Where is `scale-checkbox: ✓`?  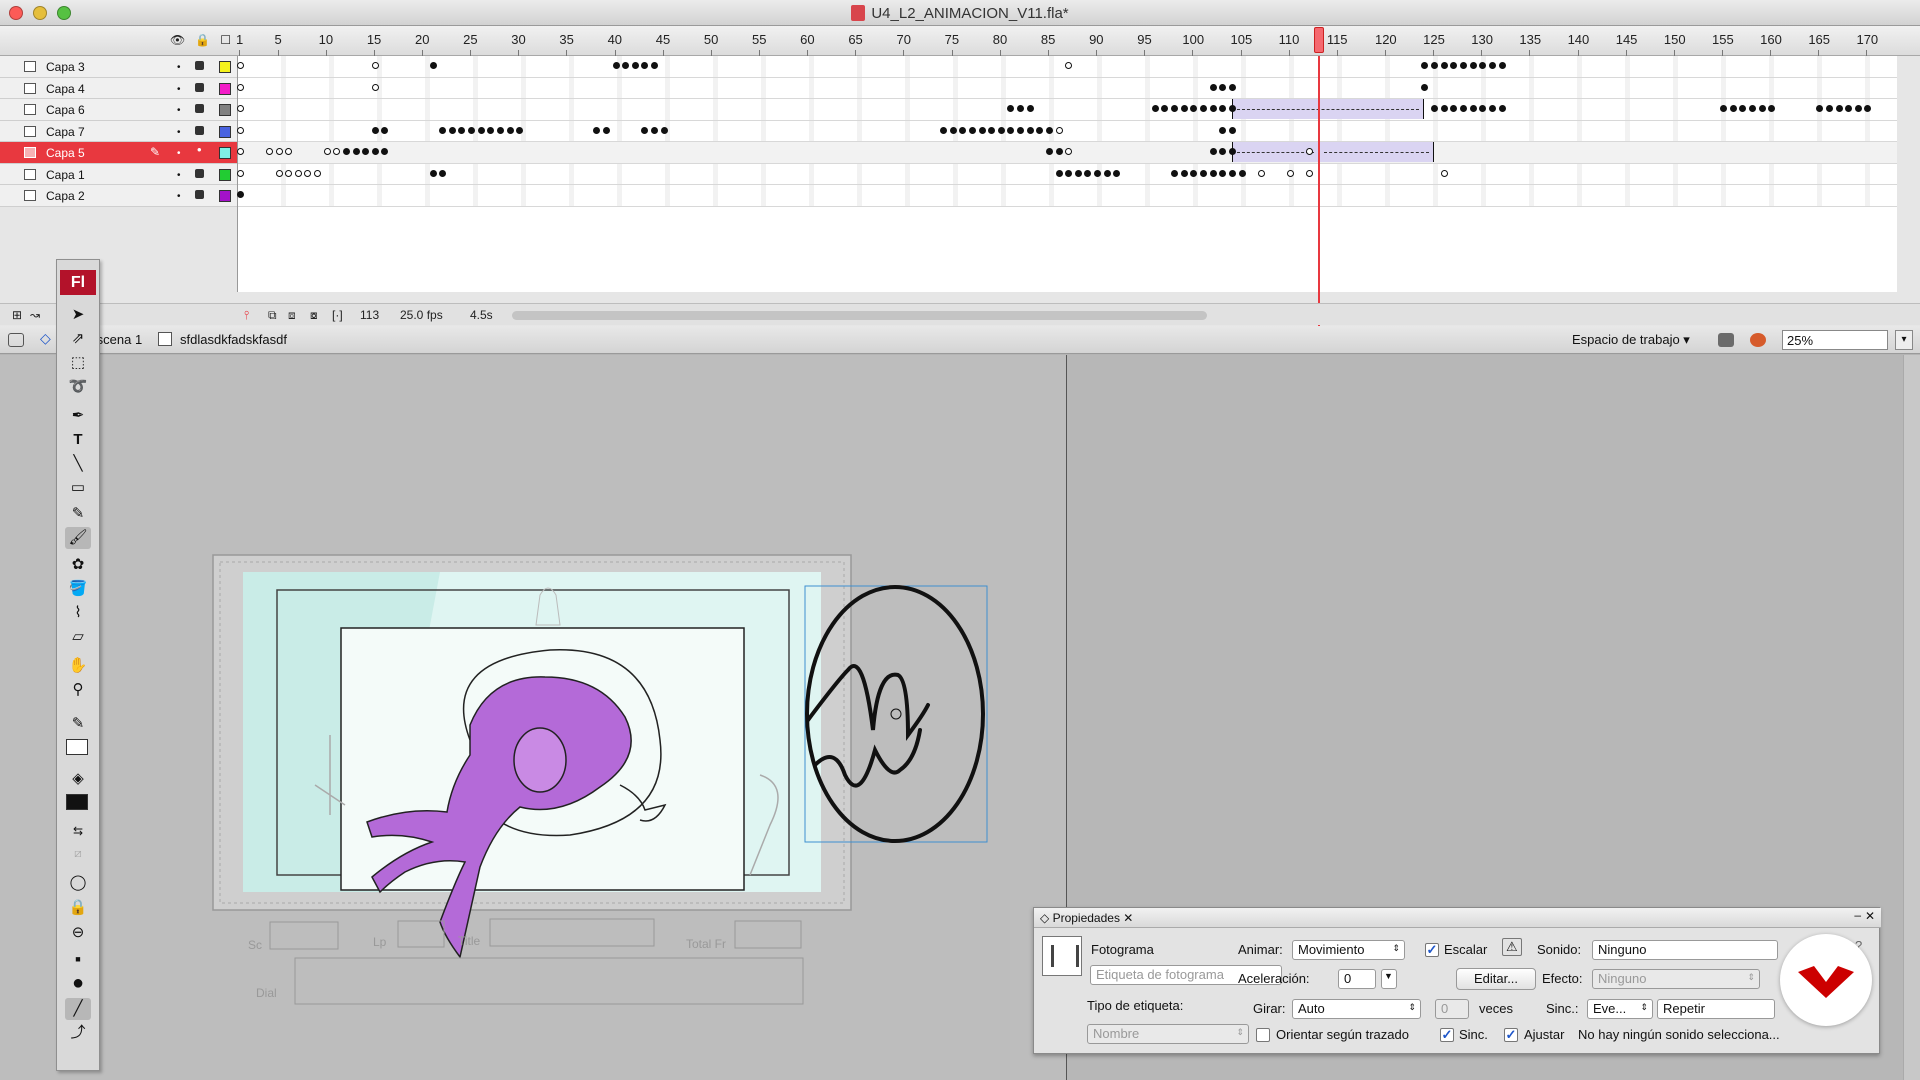 scale-checkbox: ✓ is located at coordinates (1432, 950).